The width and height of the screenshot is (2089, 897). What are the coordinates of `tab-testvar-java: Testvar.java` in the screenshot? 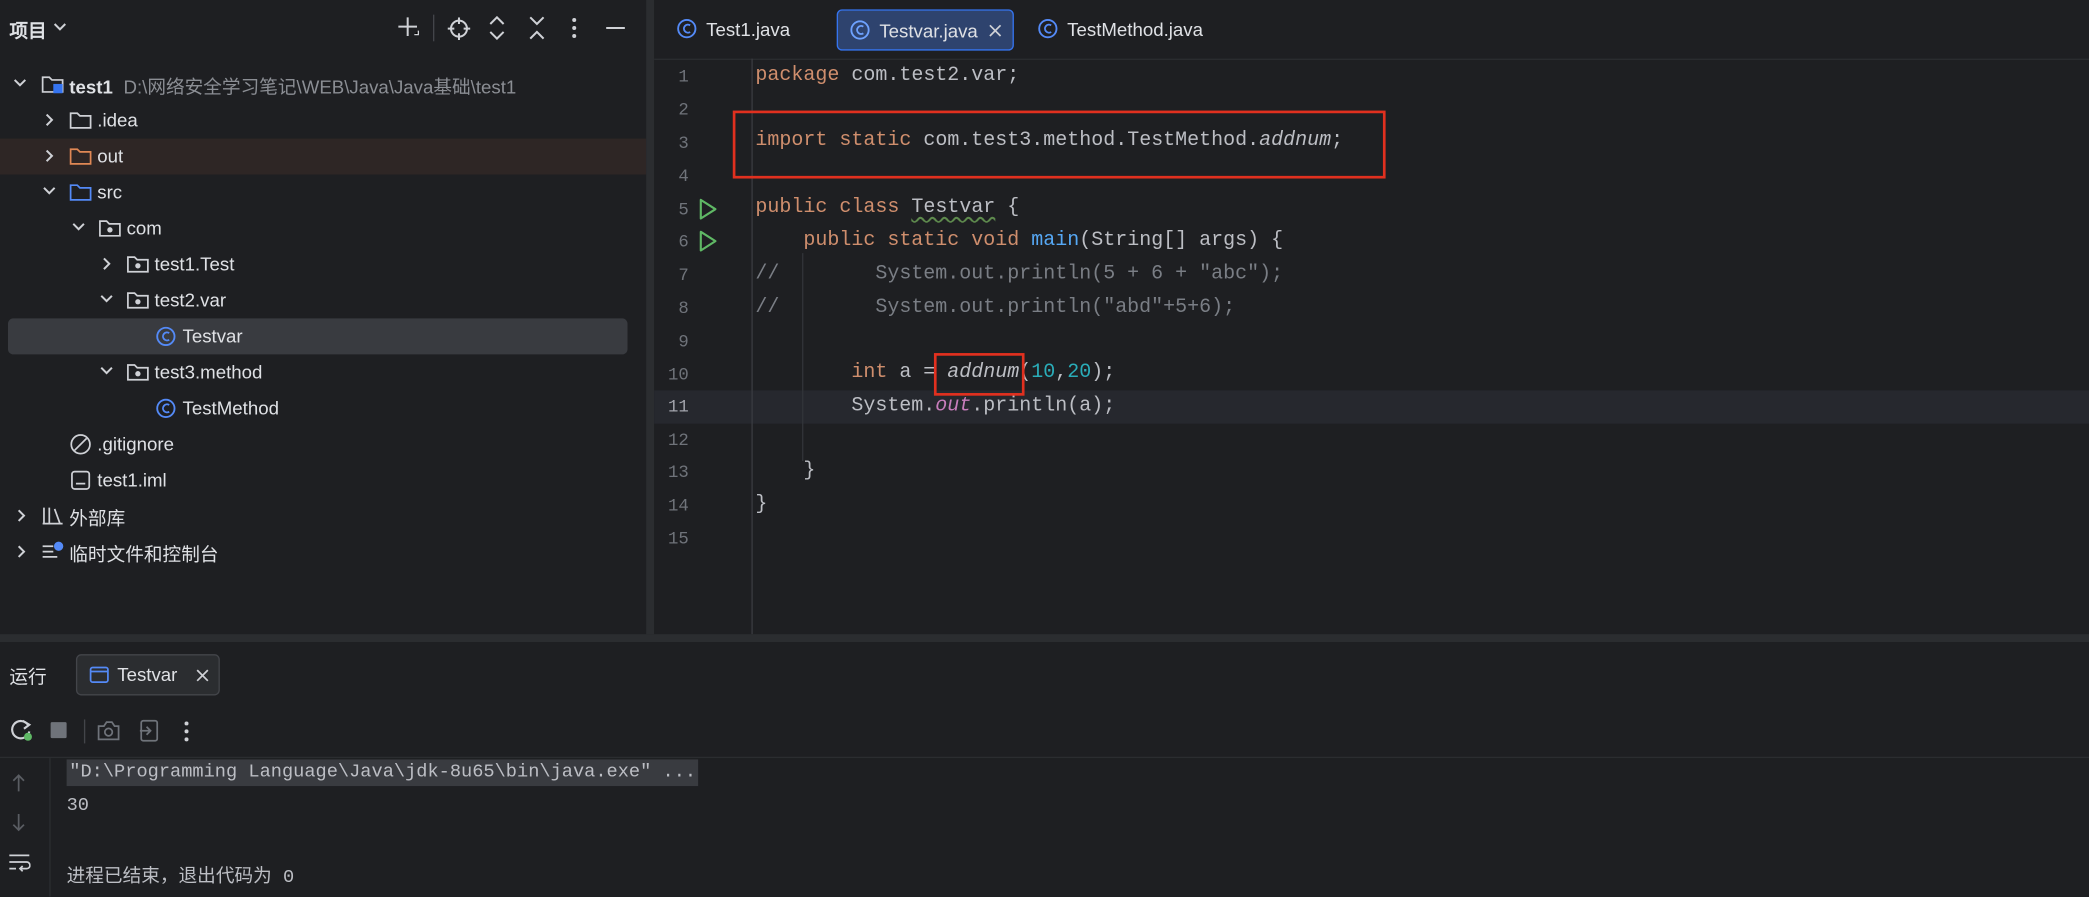 It's located at (925, 30).